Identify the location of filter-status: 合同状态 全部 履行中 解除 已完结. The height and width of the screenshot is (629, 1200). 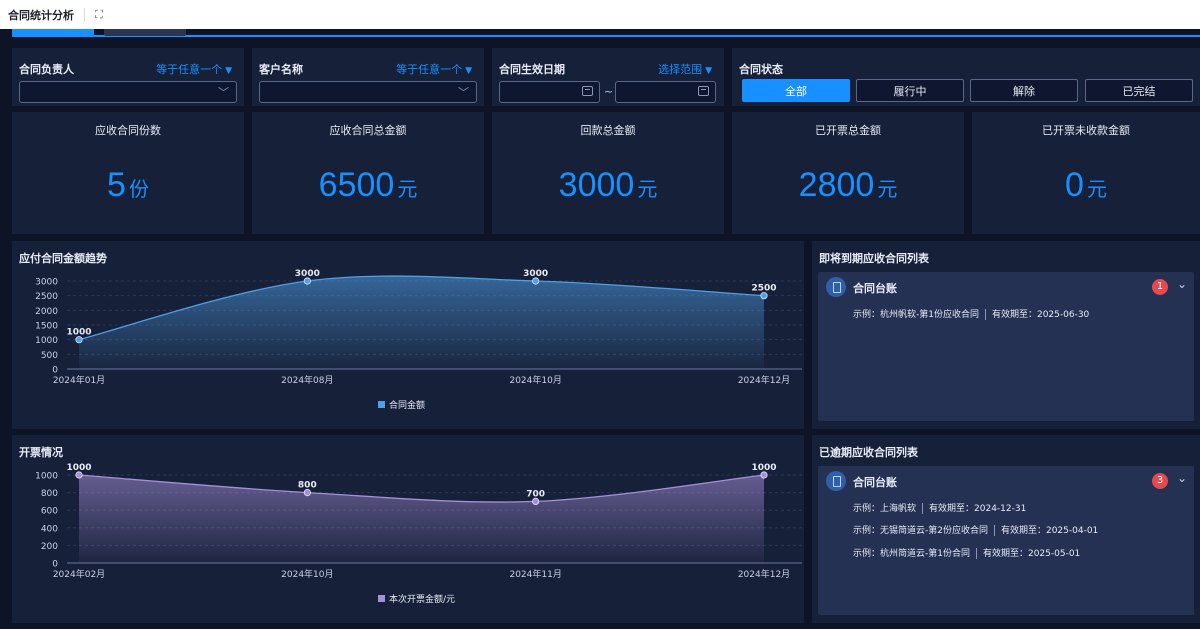
(966, 77).